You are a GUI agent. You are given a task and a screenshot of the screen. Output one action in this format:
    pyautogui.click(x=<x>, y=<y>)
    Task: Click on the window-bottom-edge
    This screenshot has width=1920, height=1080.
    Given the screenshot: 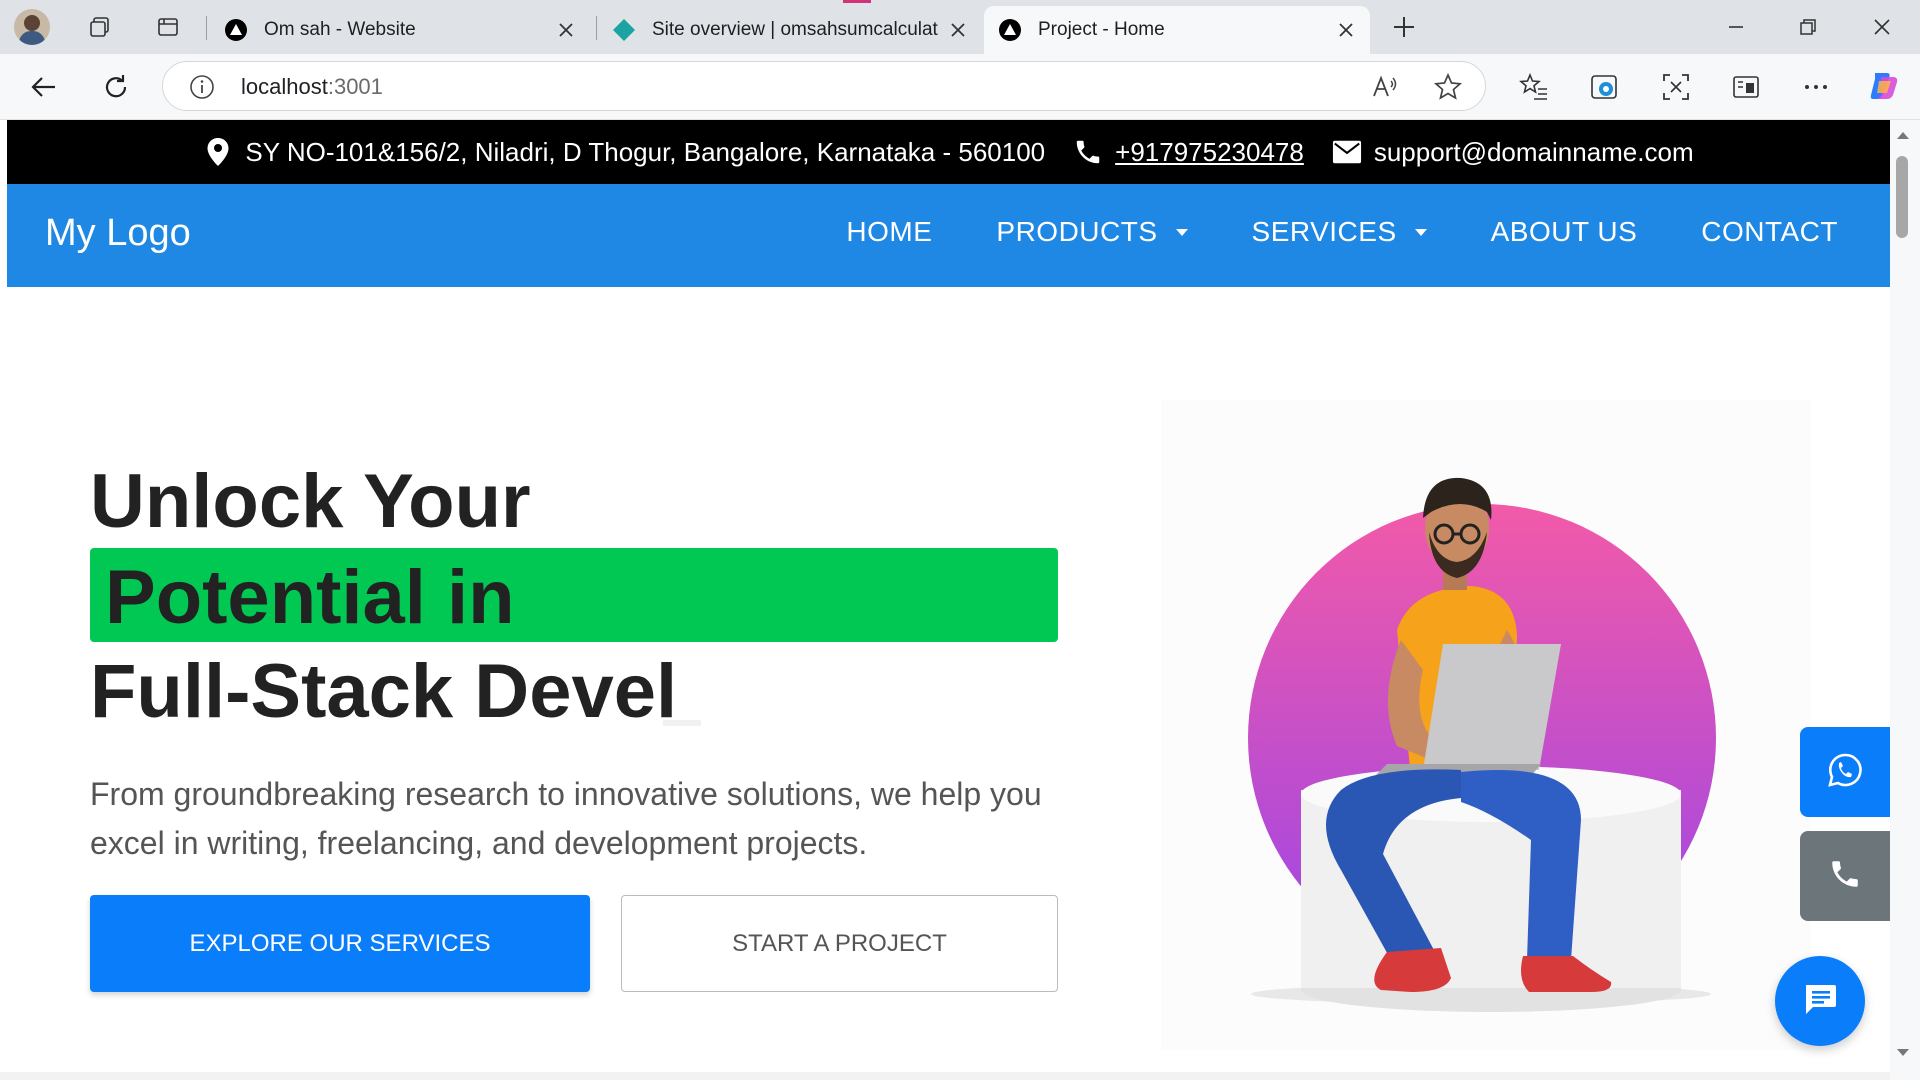 What is the action you would take?
    pyautogui.click(x=945, y=1076)
    